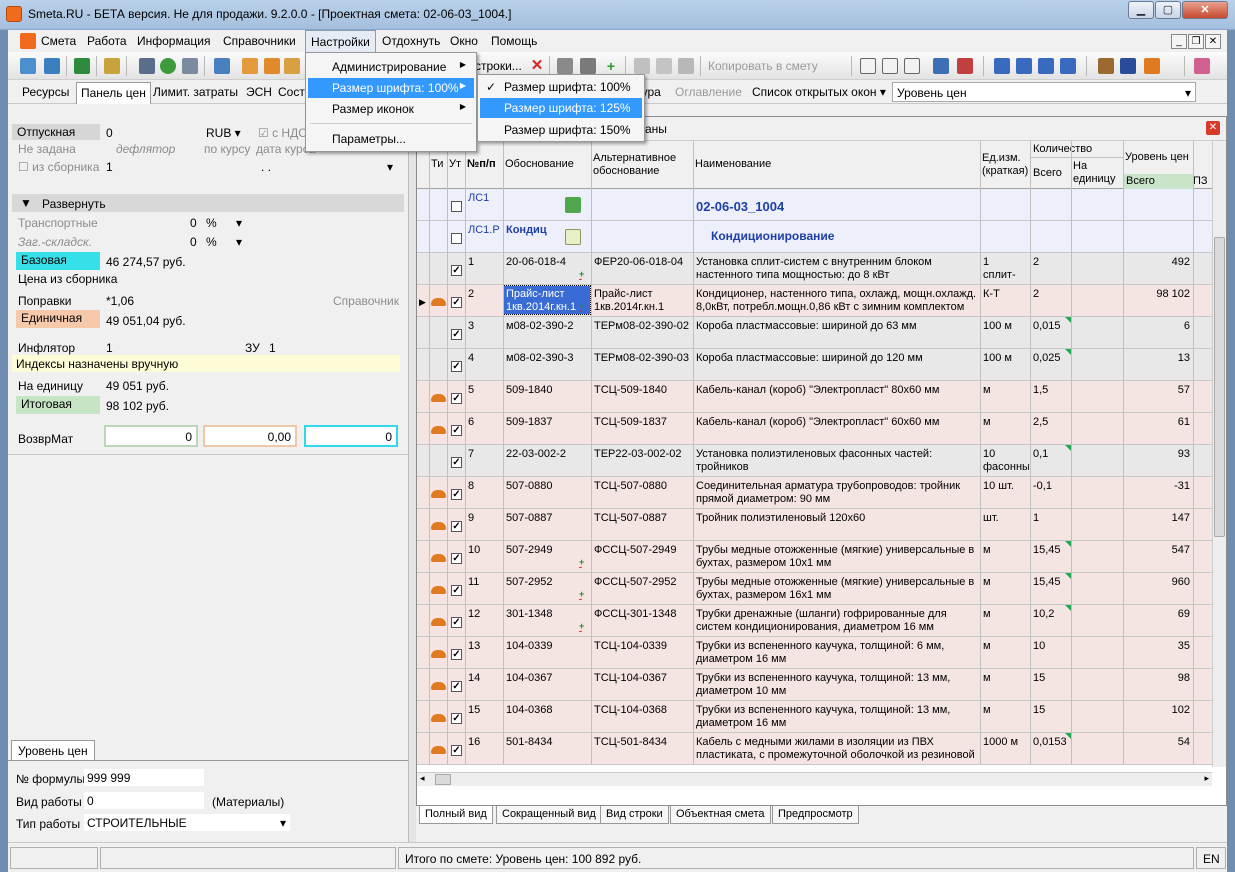 This screenshot has width=1235, height=872. What do you see at coordinates (390, 167) in the screenshot?
I see `collection-chevron-icon: ▾` at bounding box center [390, 167].